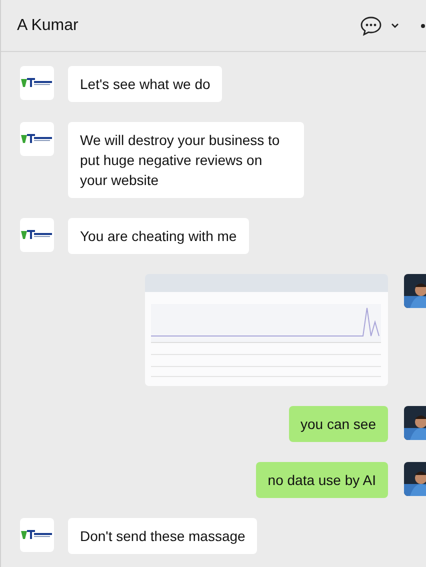  Describe the element at coordinates (145, 84) in the screenshot. I see `message-bubble: Let's see what we do` at that location.